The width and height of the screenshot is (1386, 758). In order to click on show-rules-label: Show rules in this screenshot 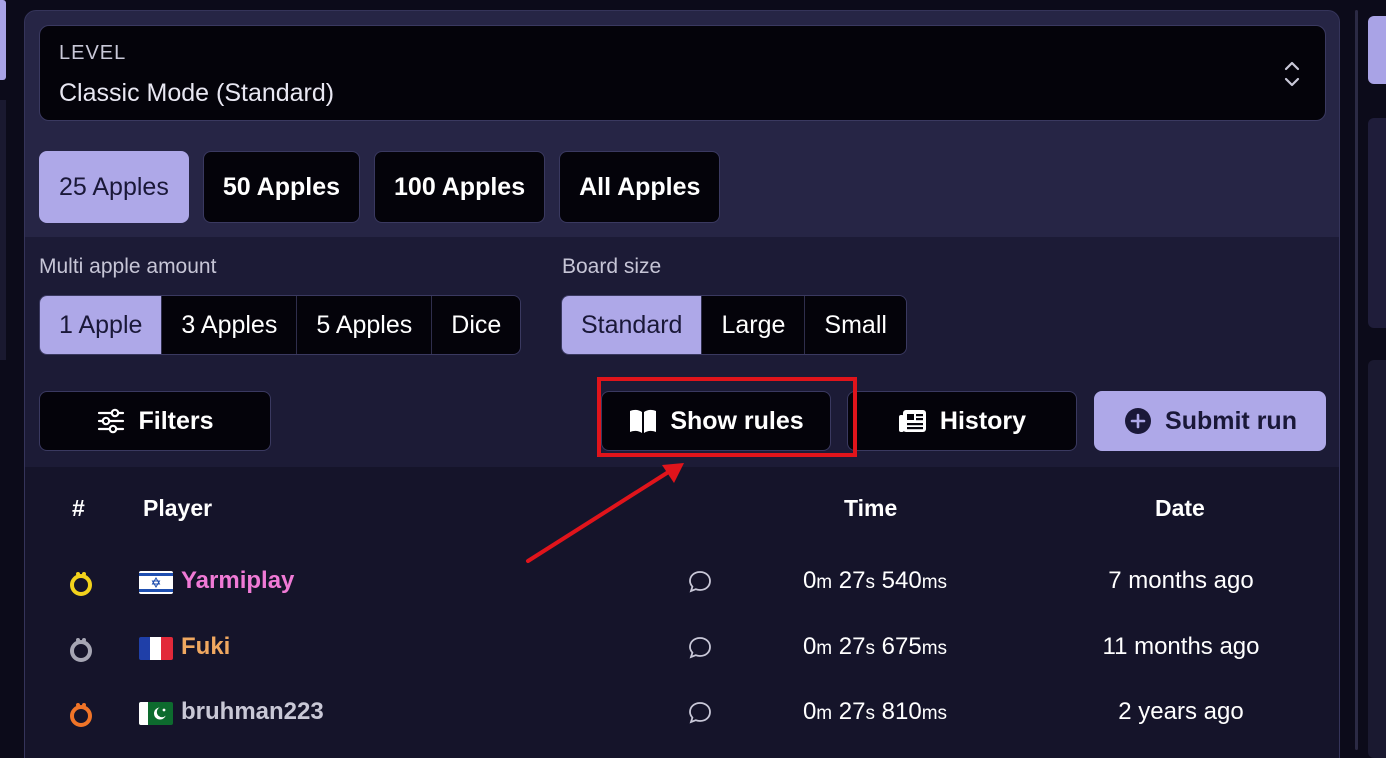, I will do `click(737, 420)`.